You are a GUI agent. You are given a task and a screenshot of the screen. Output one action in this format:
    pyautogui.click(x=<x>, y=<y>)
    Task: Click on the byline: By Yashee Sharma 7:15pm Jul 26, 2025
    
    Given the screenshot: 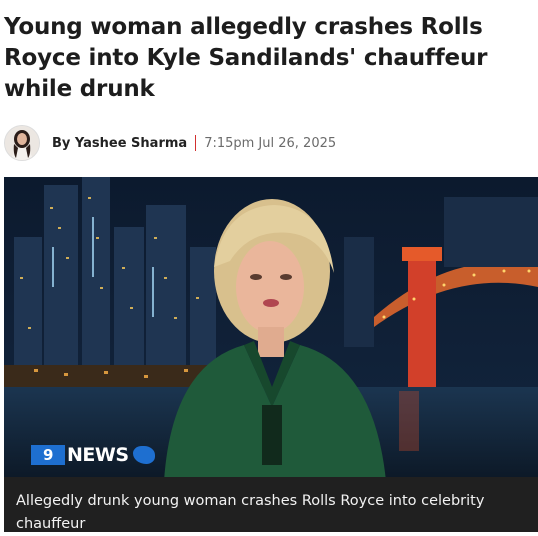 What is the action you would take?
    pyautogui.click(x=170, y=143)
    